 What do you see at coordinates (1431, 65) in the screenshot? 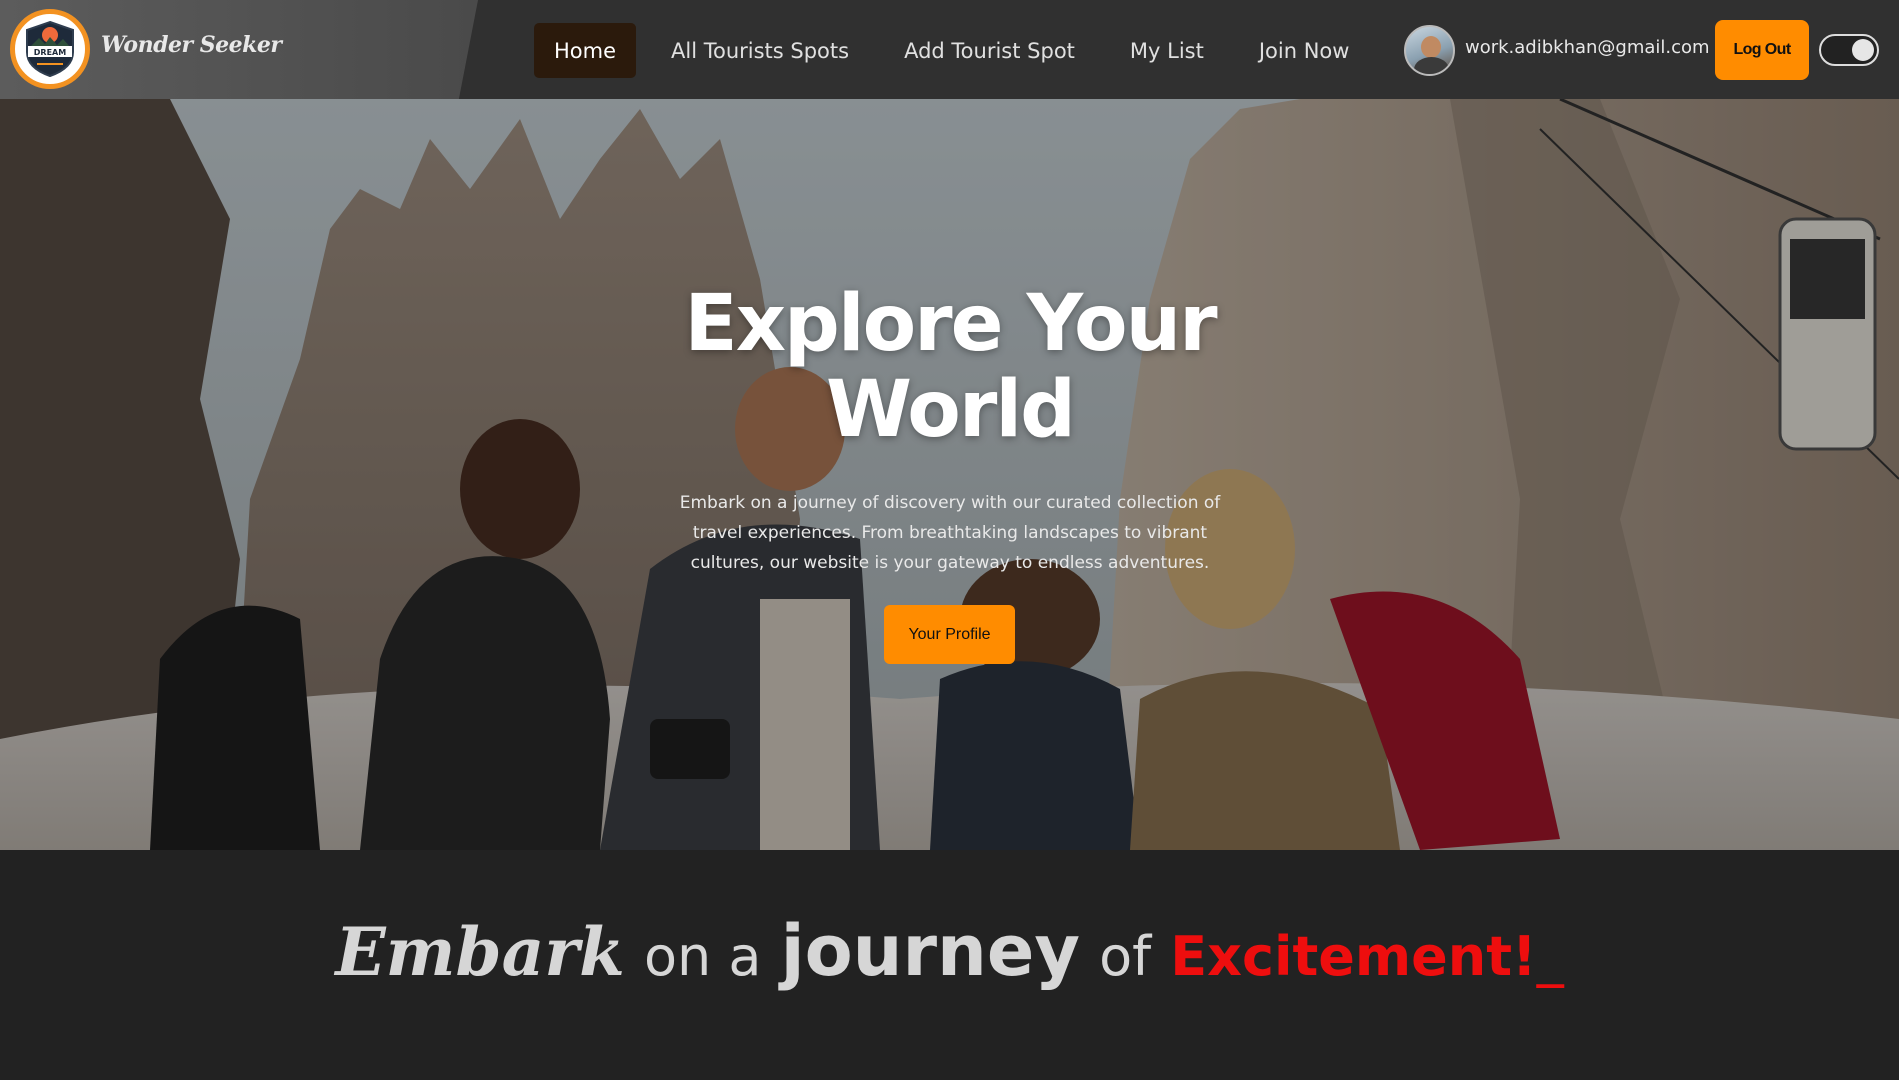
I see `avatar-body` at bounding box center [1431, 65].